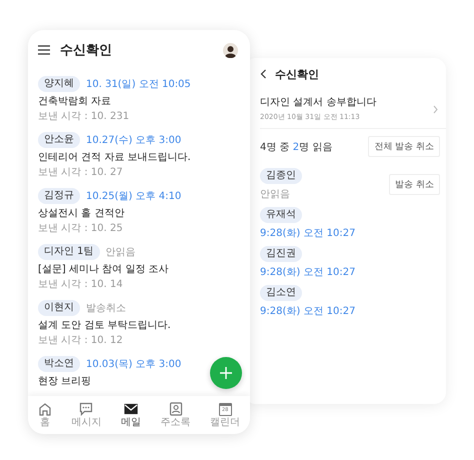 The image size is (474, 460). What do you see at coordinates (296, 147) in the screenshot?
I see `read-summary: 4명 중 2명 읽음` at bounding box center [296, 147].